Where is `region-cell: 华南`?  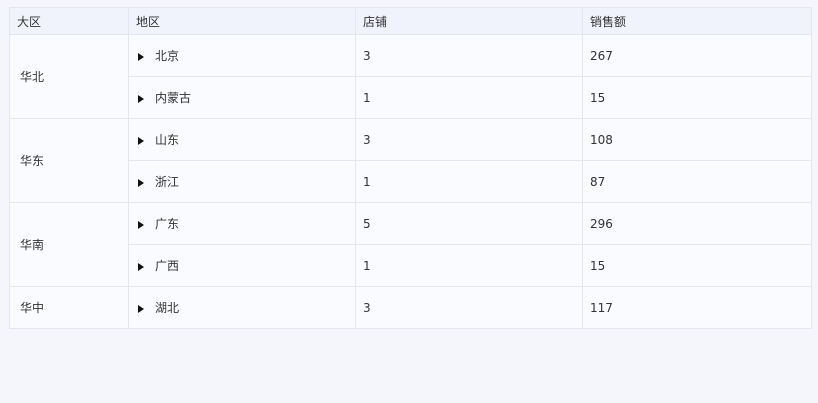
region-cell: 华南 is located at coordinates (69, 244).